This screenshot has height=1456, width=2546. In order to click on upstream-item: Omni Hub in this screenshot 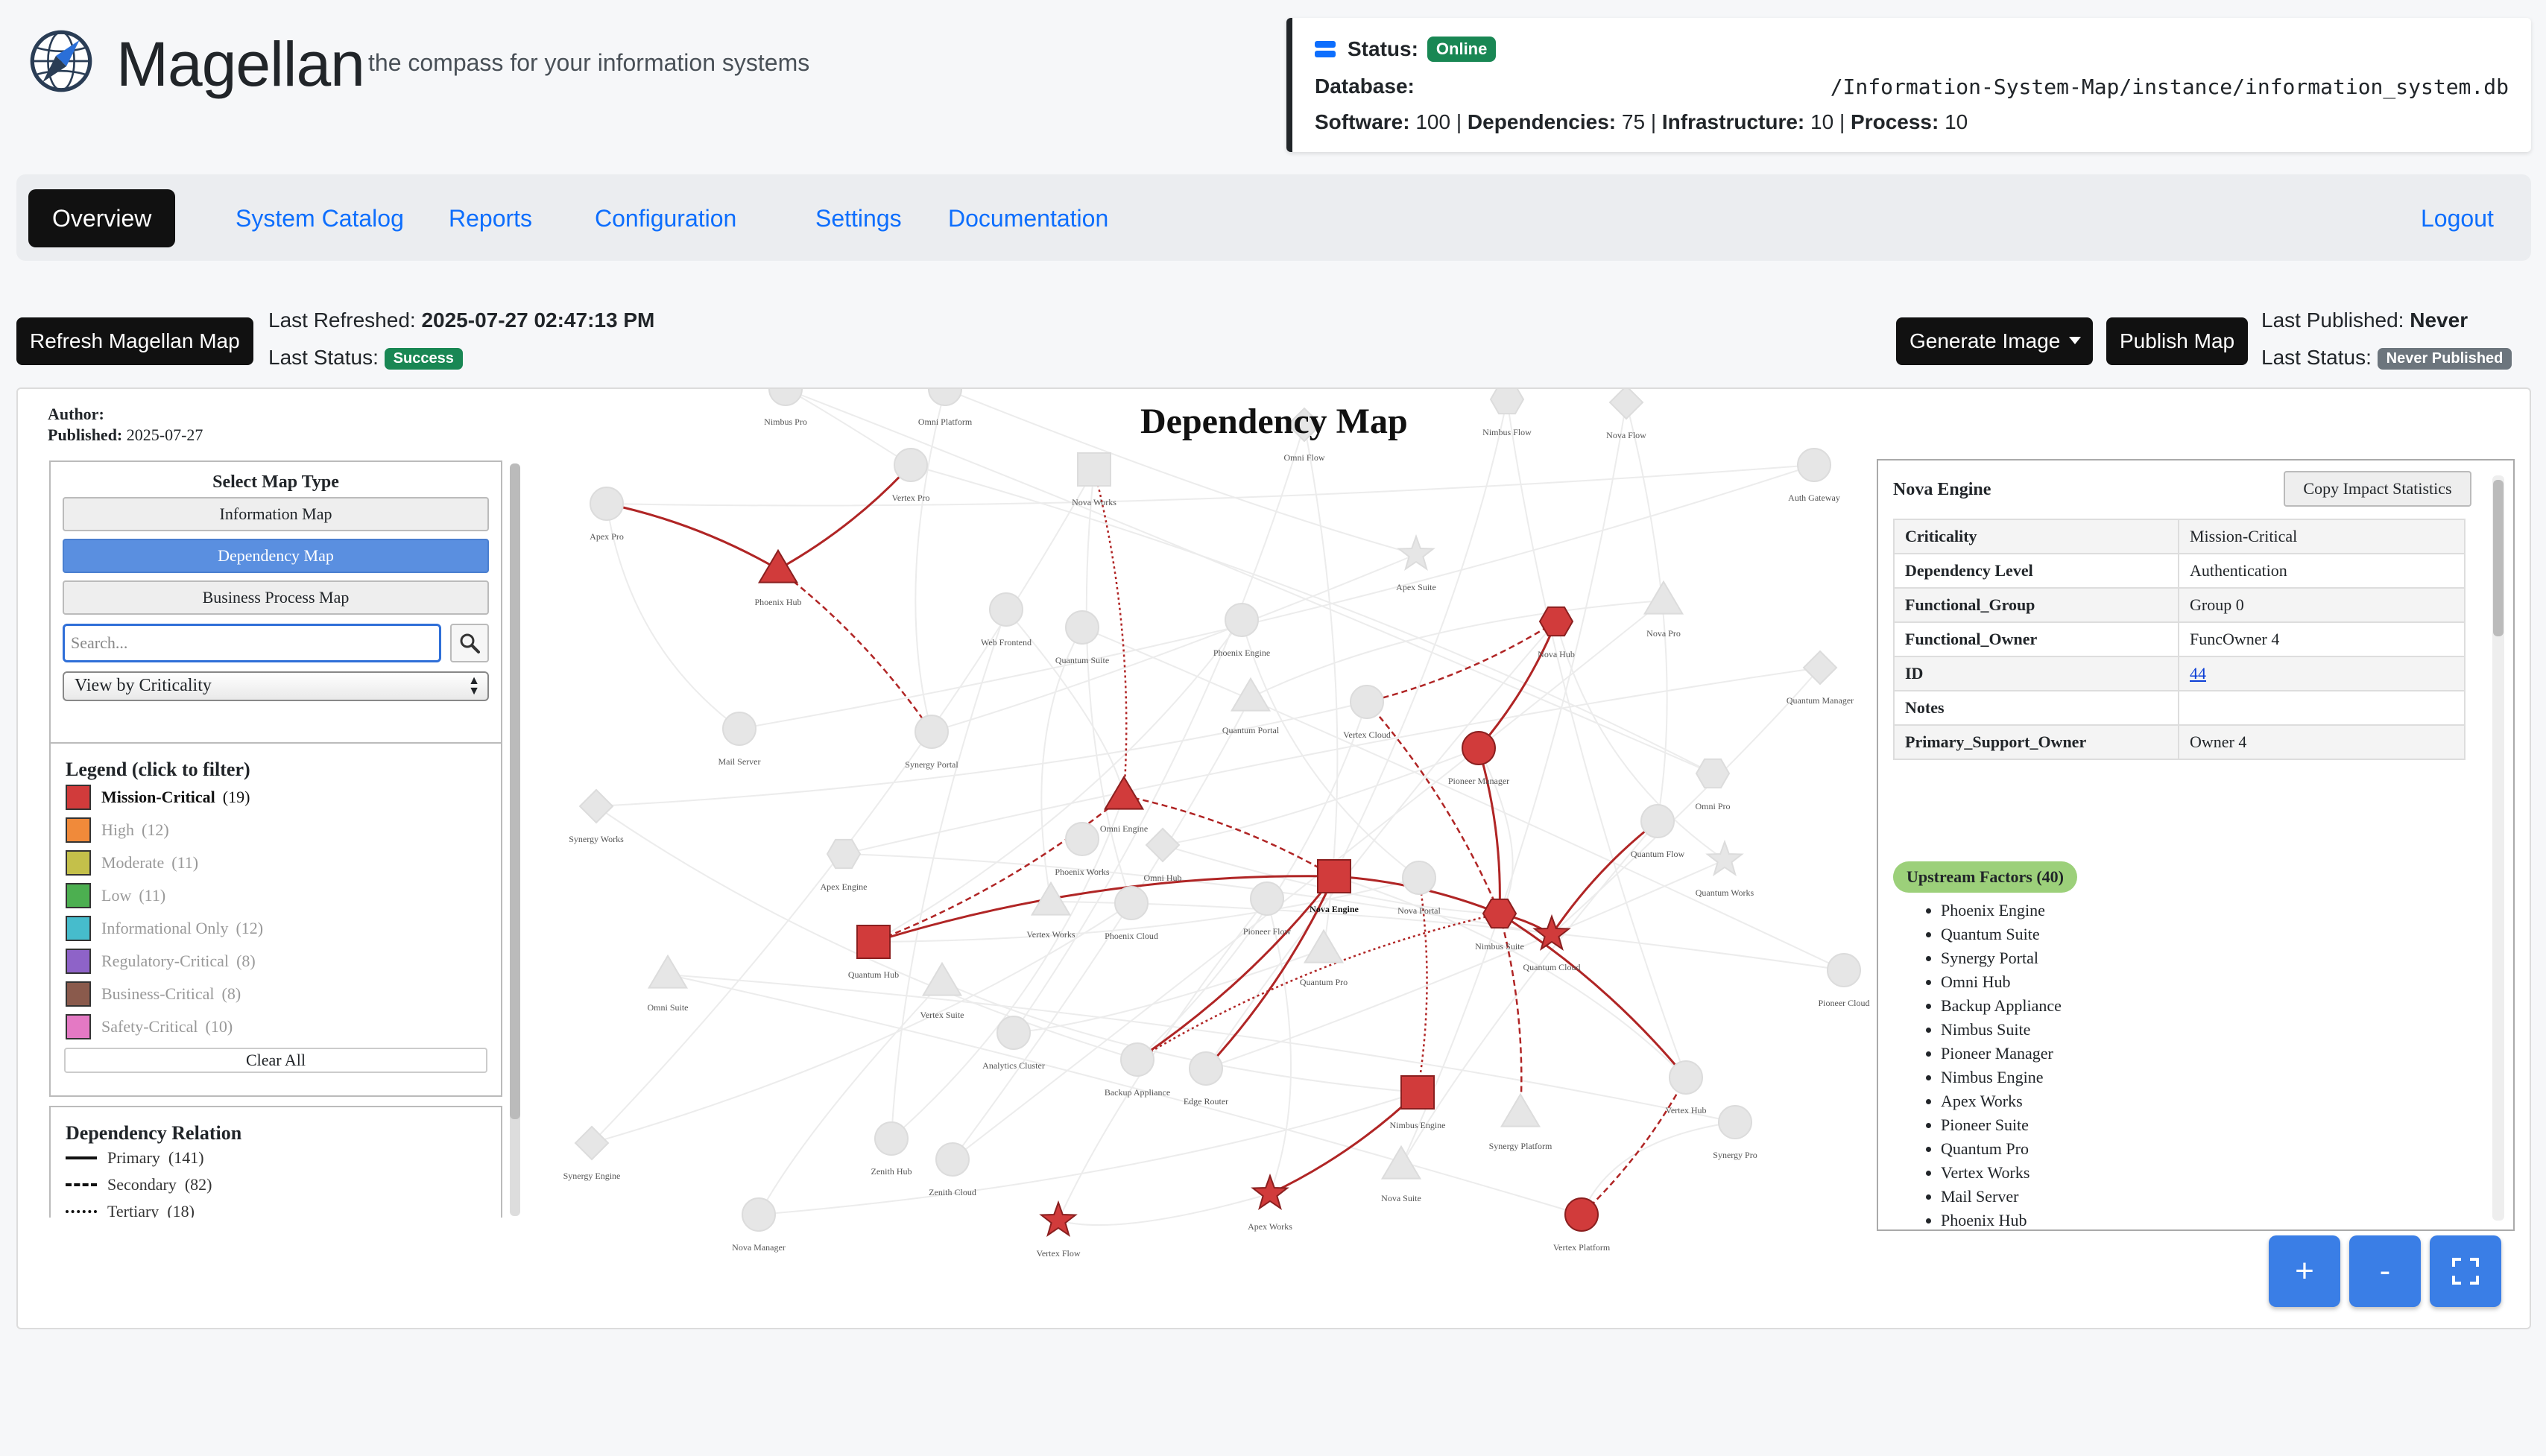, I will do `click(2001, 982)`.